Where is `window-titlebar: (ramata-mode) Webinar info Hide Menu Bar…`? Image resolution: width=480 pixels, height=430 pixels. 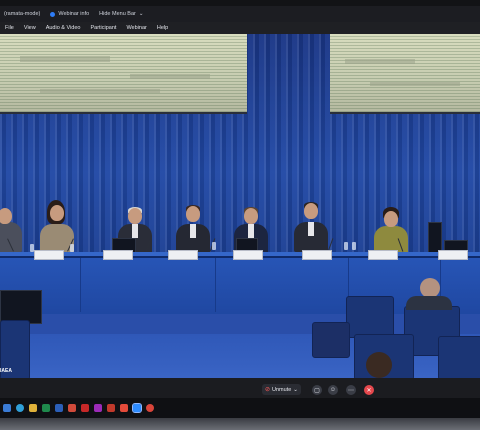
window-titlebar: (ramata-mode) Webinar info Hide Menu Bar… is located at coordinates (240, 14).